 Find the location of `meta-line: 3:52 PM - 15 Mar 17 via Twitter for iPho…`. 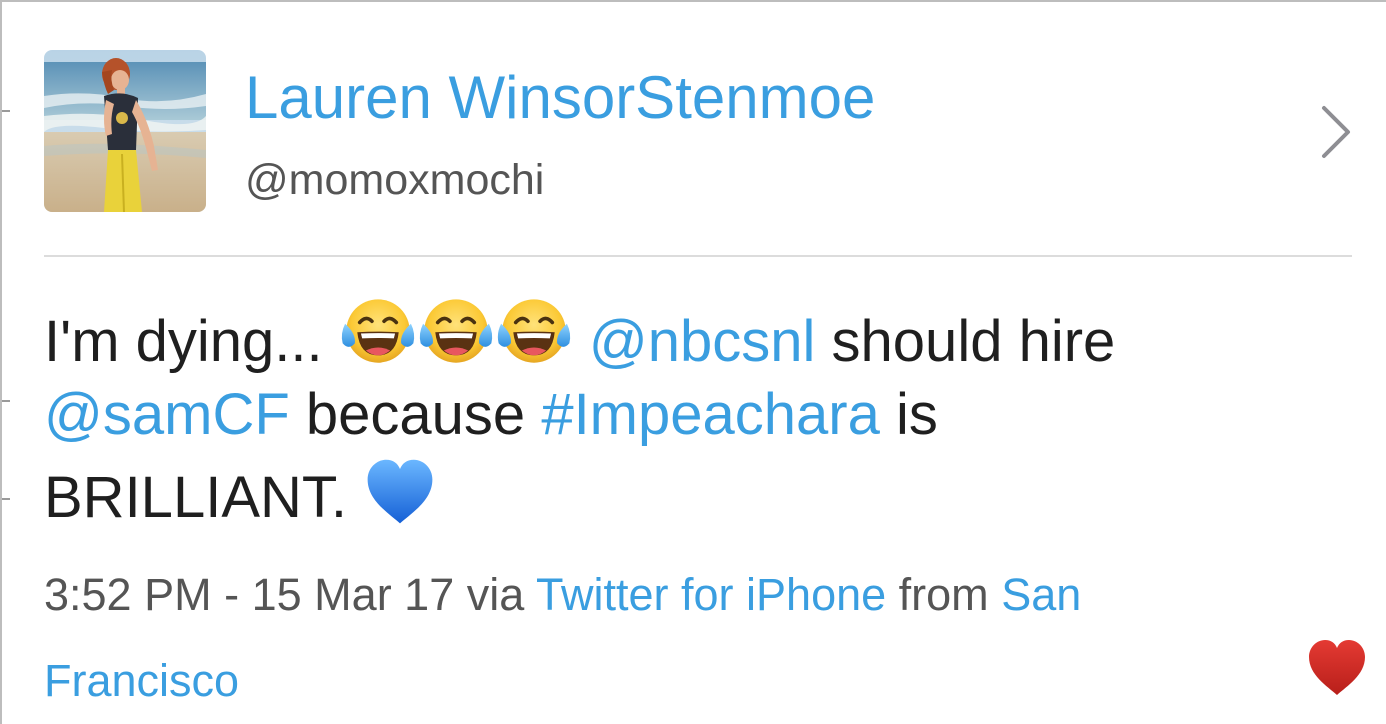

meta-line: 3:52 PM - 15 Mar 17 via Twitter for iPho… is located at coordinates (664, 595).